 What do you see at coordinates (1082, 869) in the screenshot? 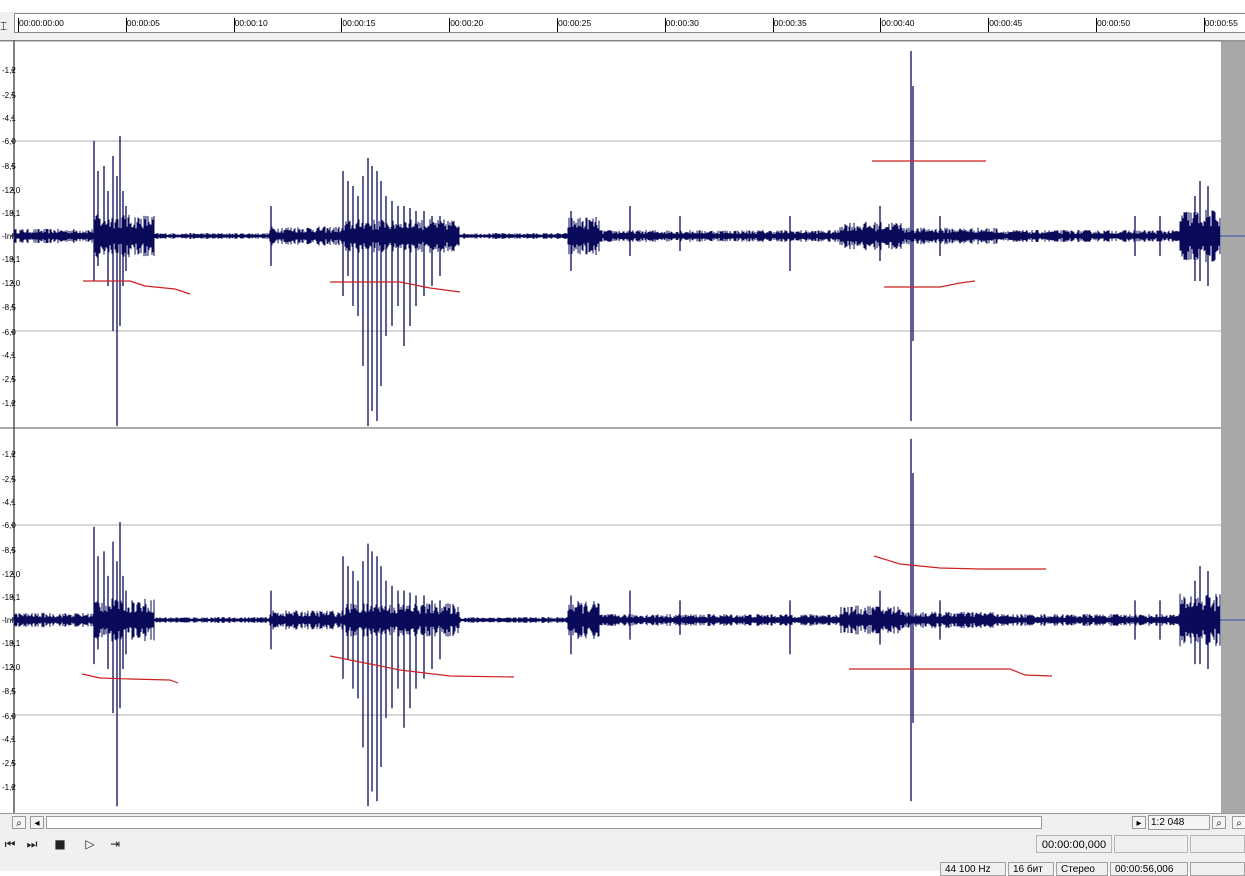
I see `channels: Стерео` at bounding box center [1082, 869].